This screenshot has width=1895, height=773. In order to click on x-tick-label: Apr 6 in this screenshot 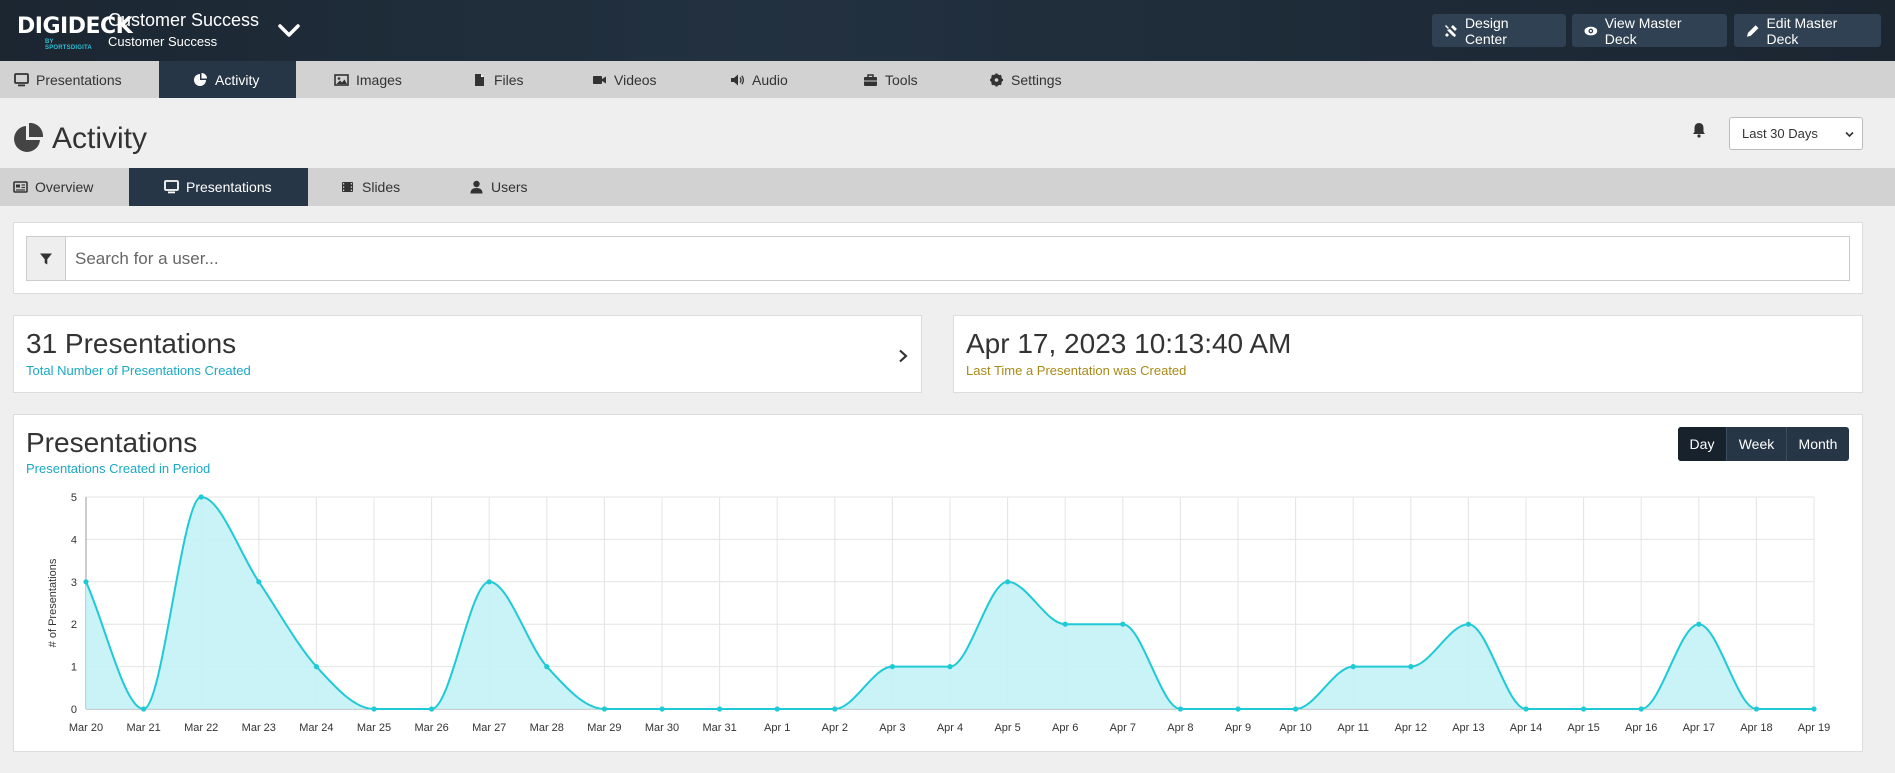, I will do `click(1065, 728)`.